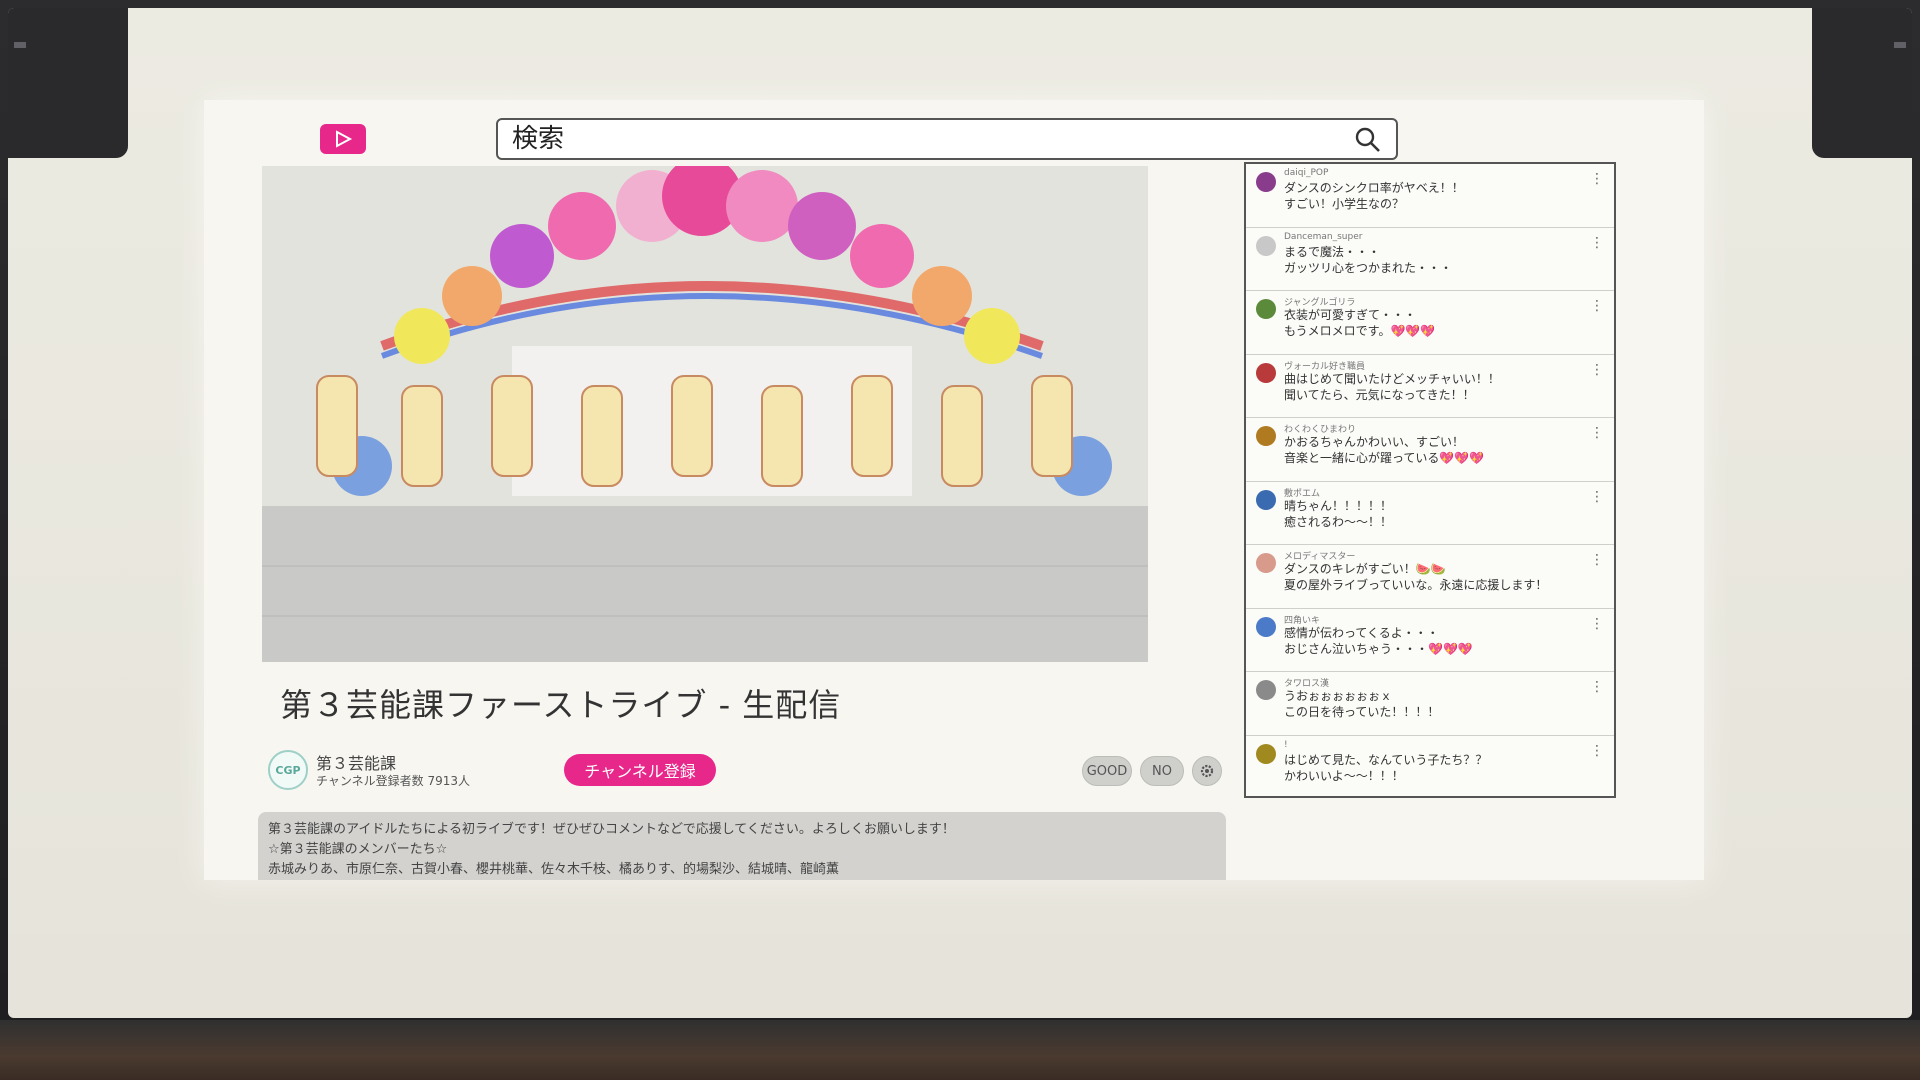  What do you see at coordinates (1430, 768) in the screenshot?
I see `chat-comment: ! はじめて見た、なんていう子たち？？ かわいいよ〜〜！！！ ⋮` at bounding box center [1430, 768].